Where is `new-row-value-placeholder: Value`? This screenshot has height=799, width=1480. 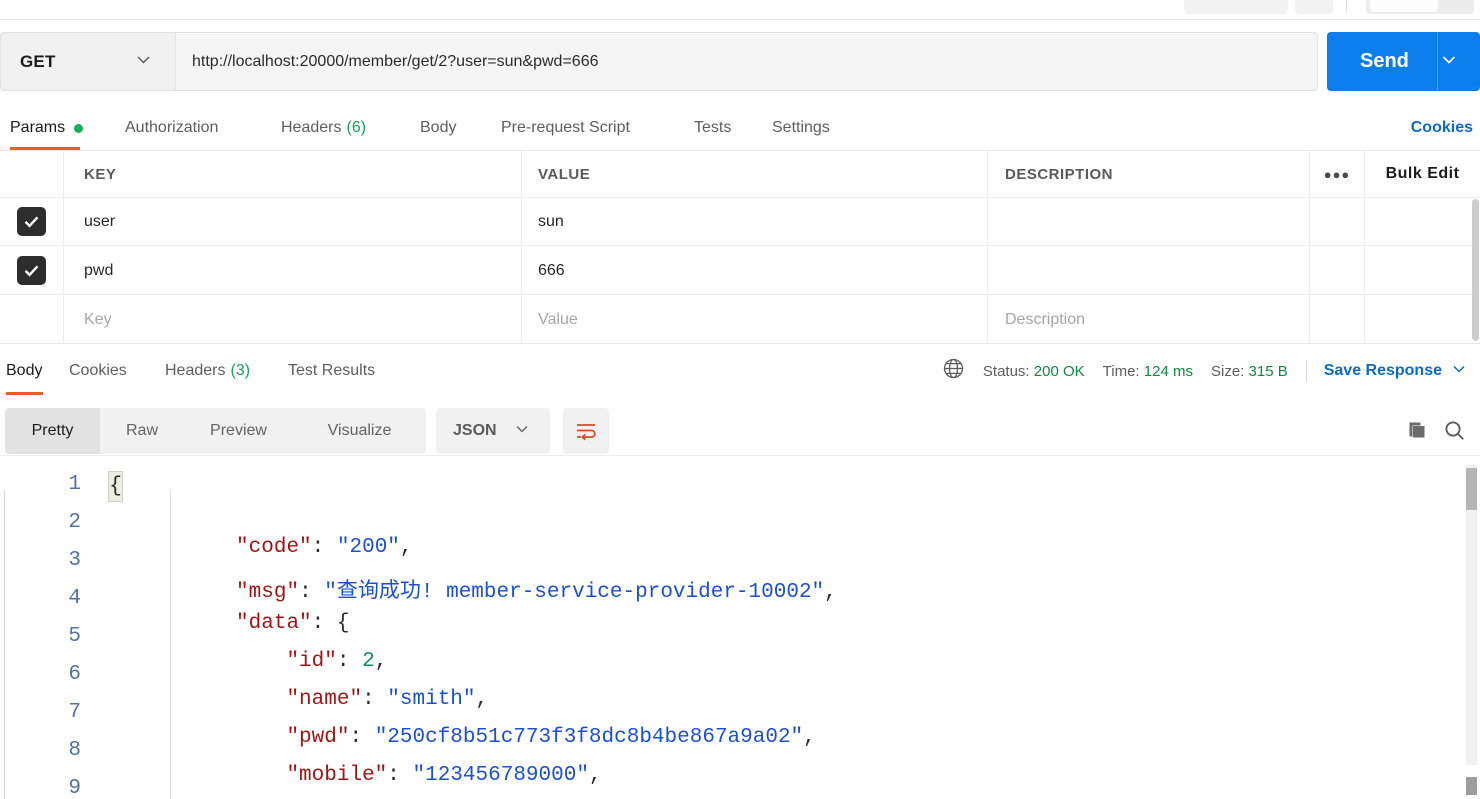
new-row-value-placeholder: Value is located at coordinates (558, 319).